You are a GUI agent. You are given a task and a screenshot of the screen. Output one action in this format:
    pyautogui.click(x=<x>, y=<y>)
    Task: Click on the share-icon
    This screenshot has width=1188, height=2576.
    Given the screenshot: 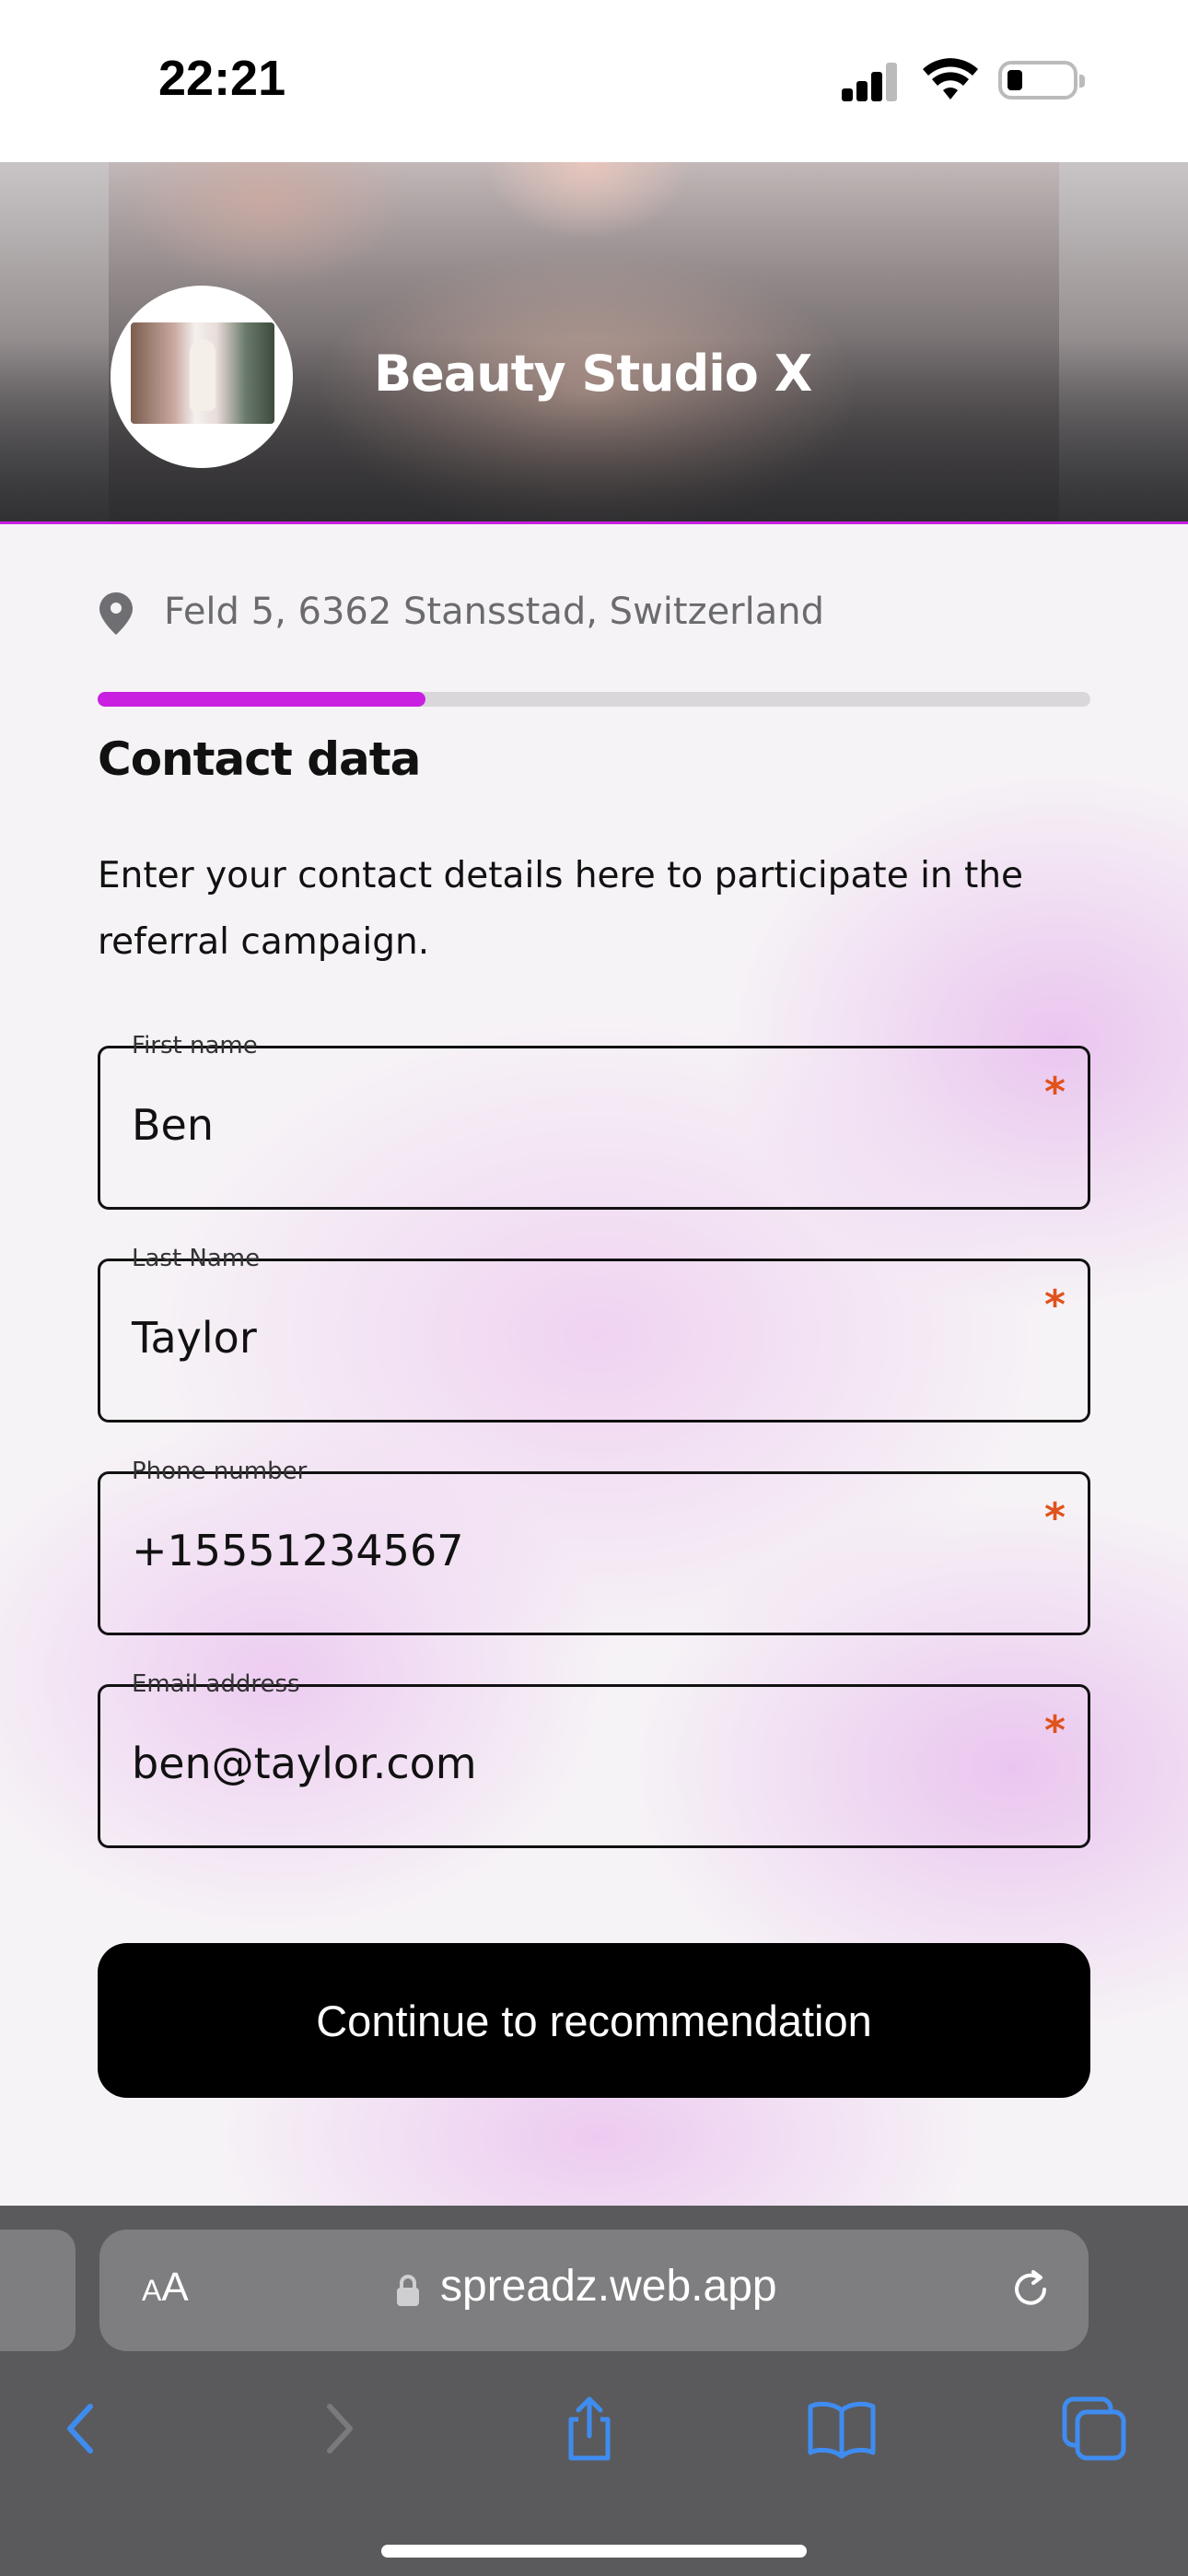 What is the action you would take?
    pyautogui.click(x=589, y=2428)
    